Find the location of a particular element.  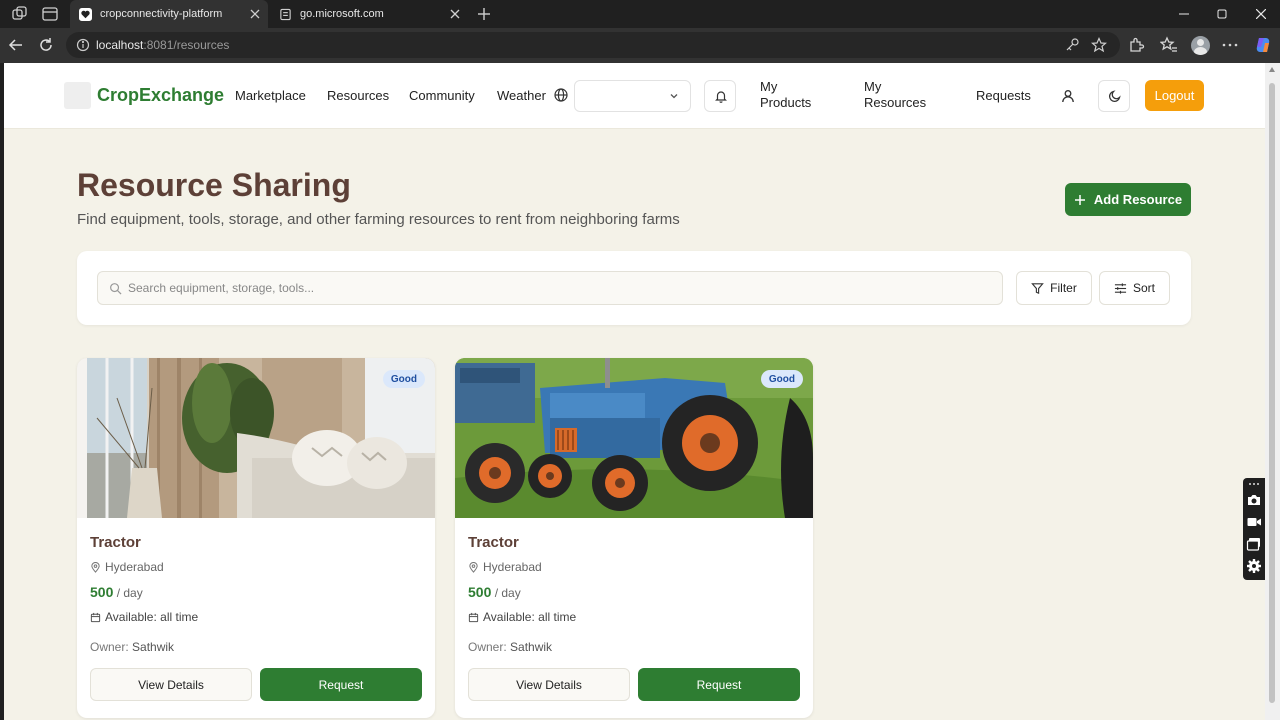

nav-link-my-resources: My Resources is located at coordinates (899, 95).